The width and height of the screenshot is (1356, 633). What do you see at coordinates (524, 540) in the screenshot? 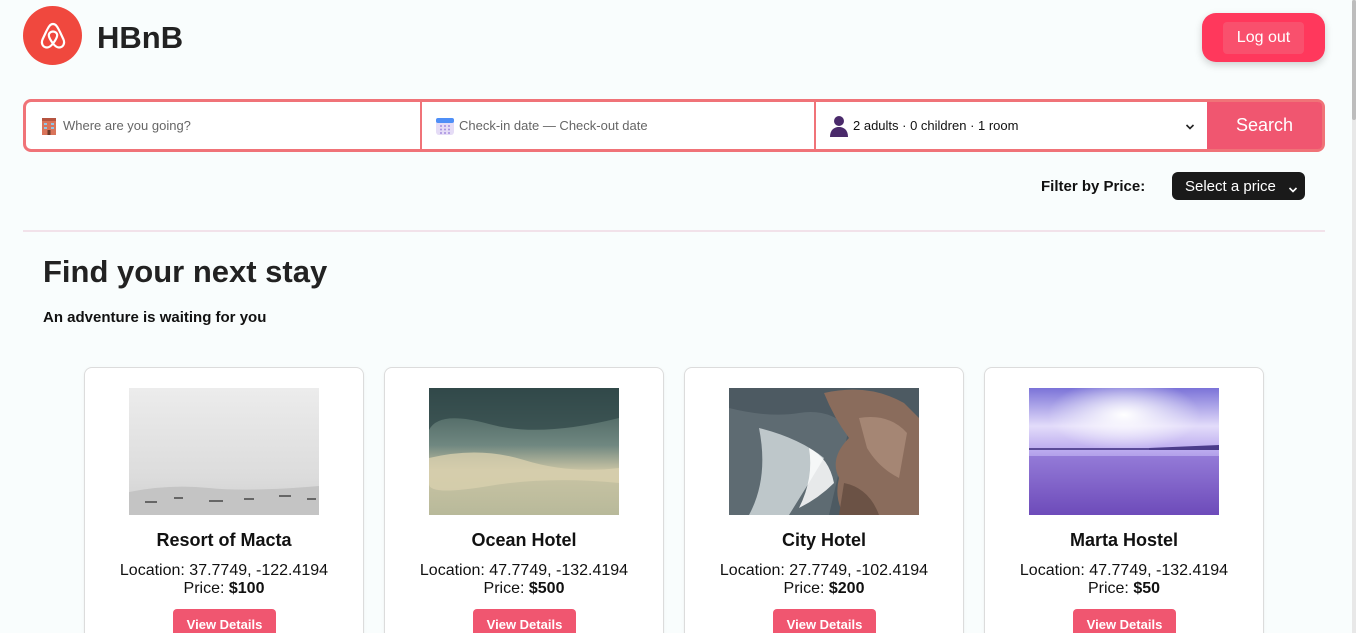
I see `place-name: Ocean Hotel` at bounding box center [524, 540].